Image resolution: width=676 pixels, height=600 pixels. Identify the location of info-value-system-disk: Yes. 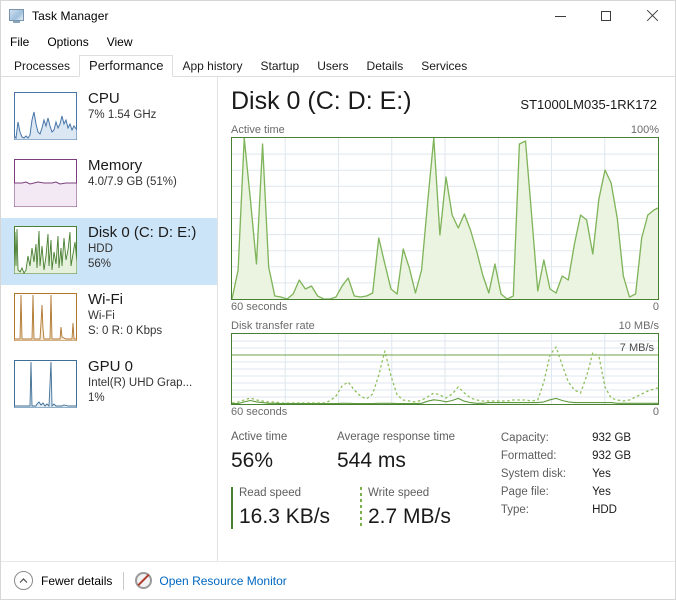
(601, 474).